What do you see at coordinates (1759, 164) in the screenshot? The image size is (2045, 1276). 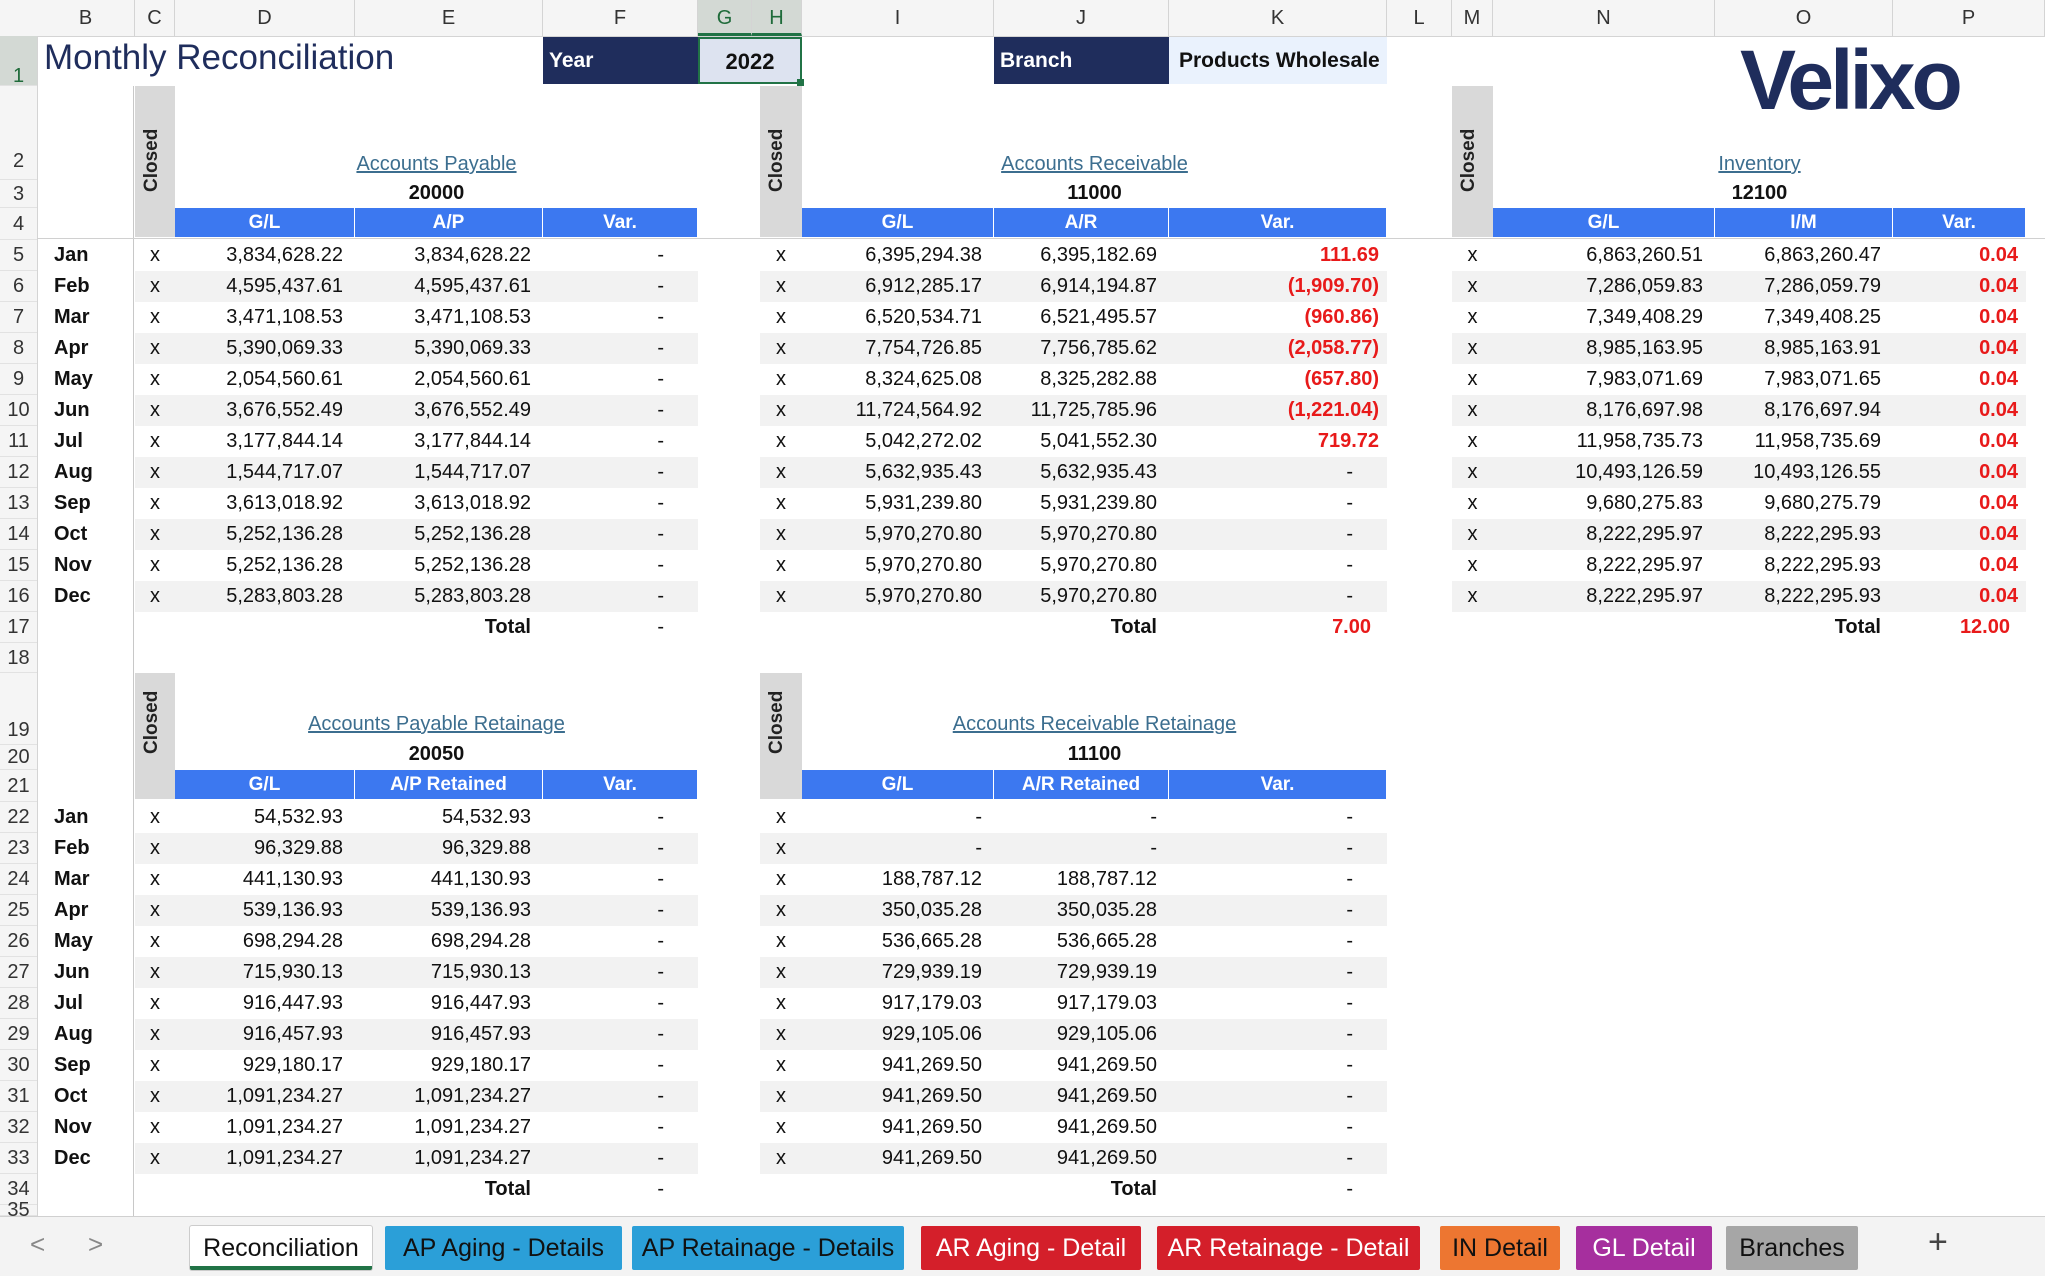 I see `inv-title-link: Inventory` at bounding box center [1759, 164].